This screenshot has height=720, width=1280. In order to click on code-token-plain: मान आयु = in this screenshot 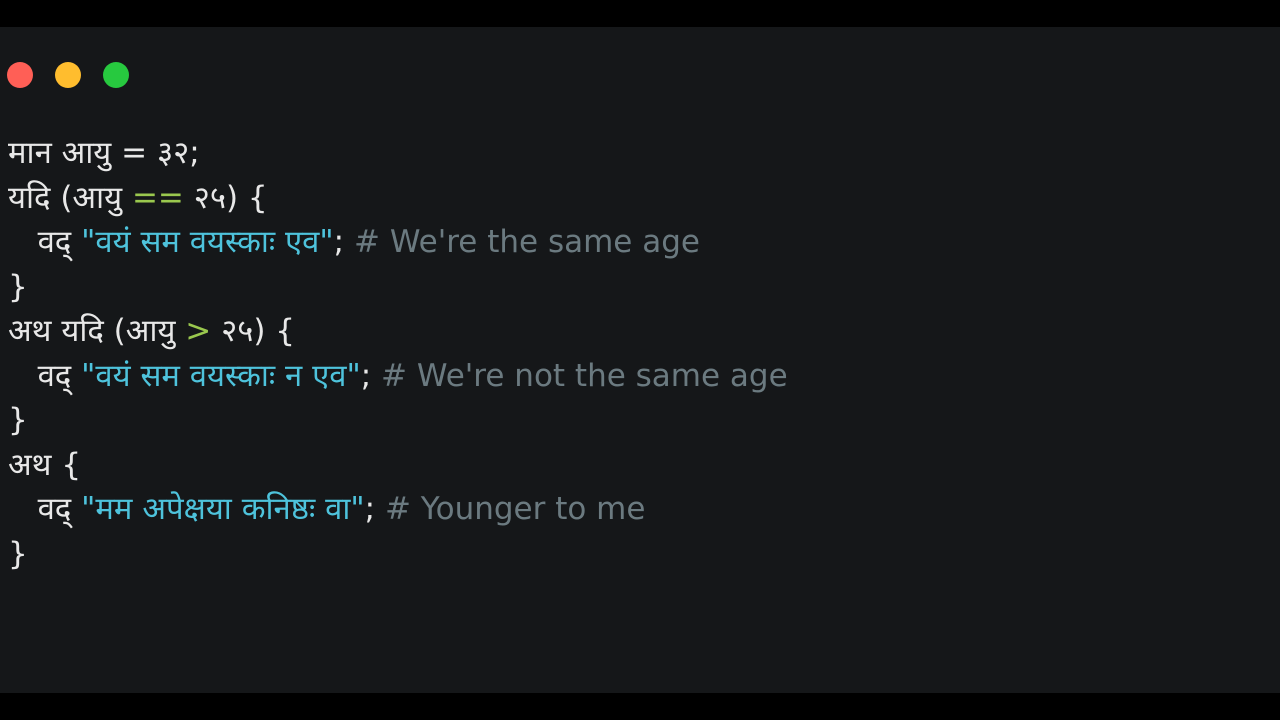, I will do `click(82, 153)`.